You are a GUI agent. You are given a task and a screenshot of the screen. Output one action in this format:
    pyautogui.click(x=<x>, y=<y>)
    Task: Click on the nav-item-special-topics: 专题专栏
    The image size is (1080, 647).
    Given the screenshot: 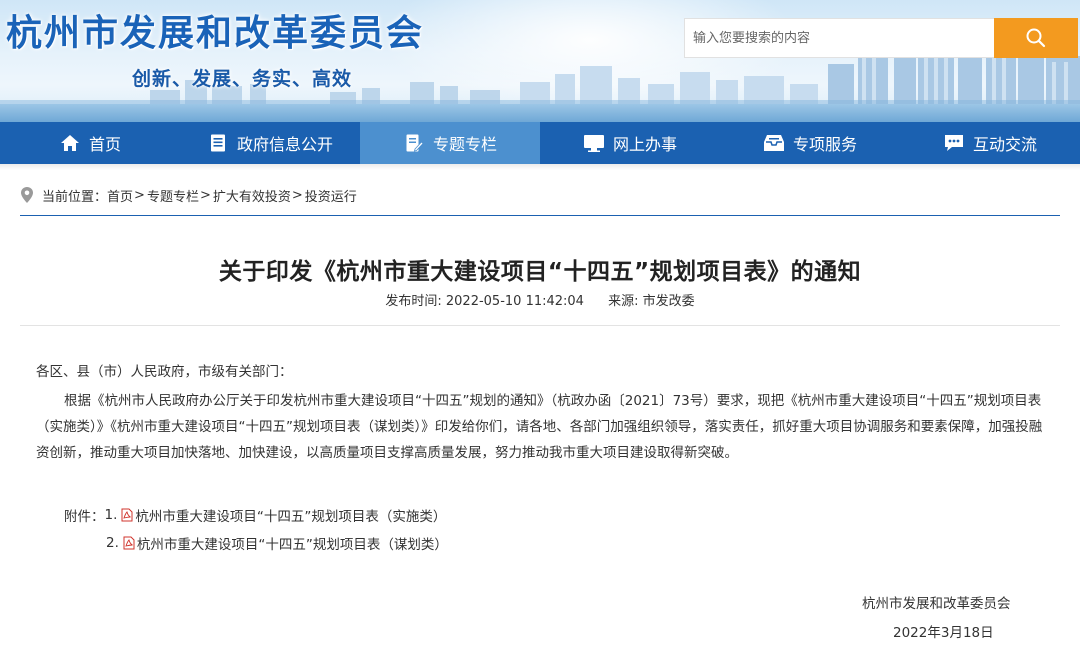 What is the action you would take?
    pyautogui.click(x=450, y=143)
    